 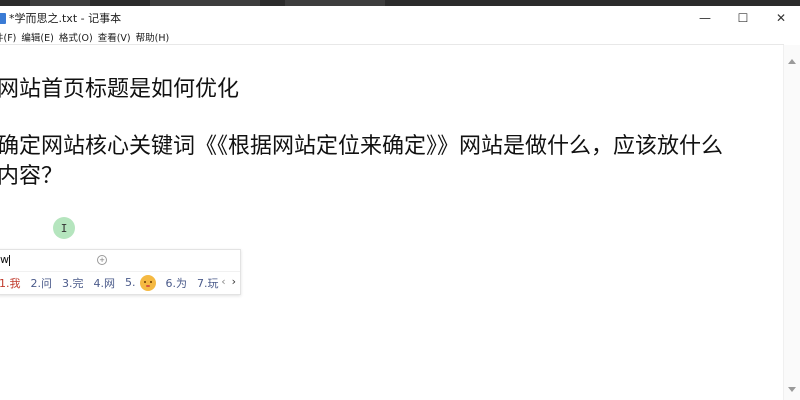 What do you see at coordinates (362, 146) in the screenshot?
I see `editor-line: 确定网站核心关键词《《根据网站定位来确定》》网站是做什么，应该放什么` at bounding box center [362, 146].